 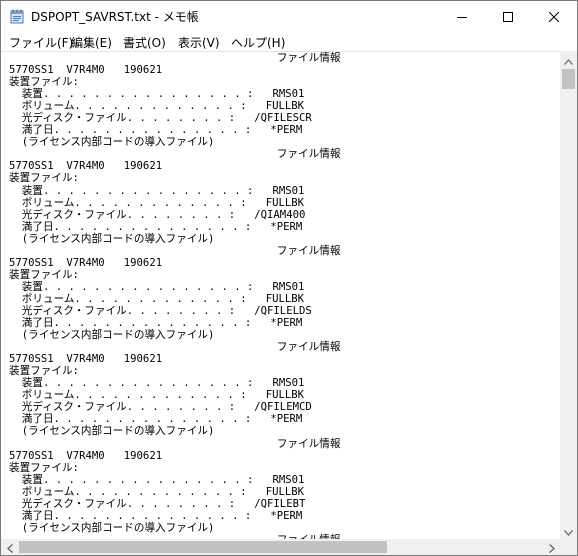 What do you see at coordinates (568, 295) in the screenshot?
I see `vertical-scrollbar` at bounding box center [568, 295].